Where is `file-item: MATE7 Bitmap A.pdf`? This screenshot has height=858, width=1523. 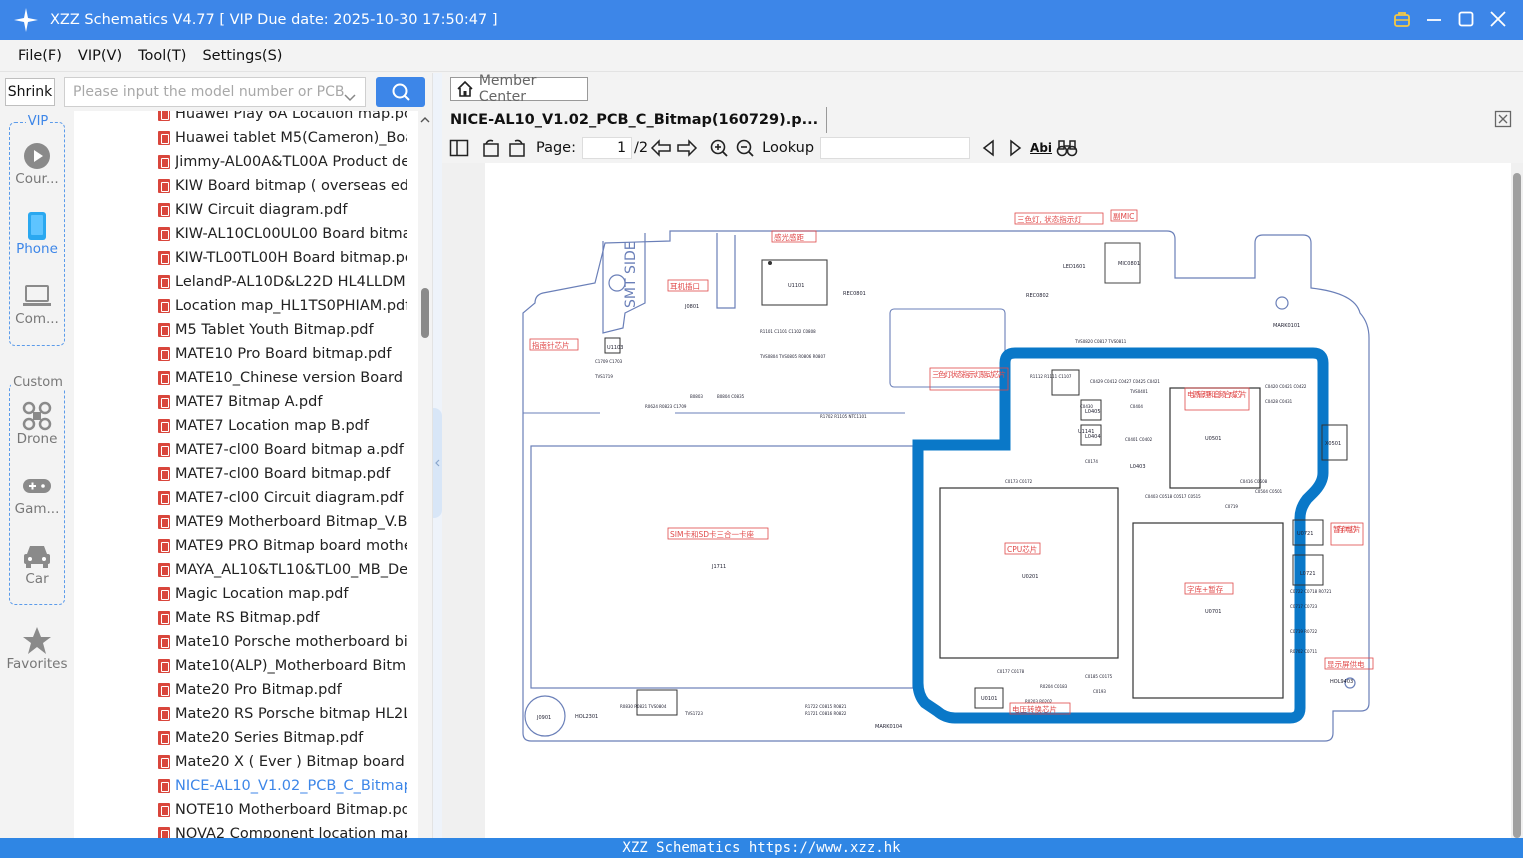
file-item: MATE7 Bitmap A.pdf is located at coordinates (246, 402).